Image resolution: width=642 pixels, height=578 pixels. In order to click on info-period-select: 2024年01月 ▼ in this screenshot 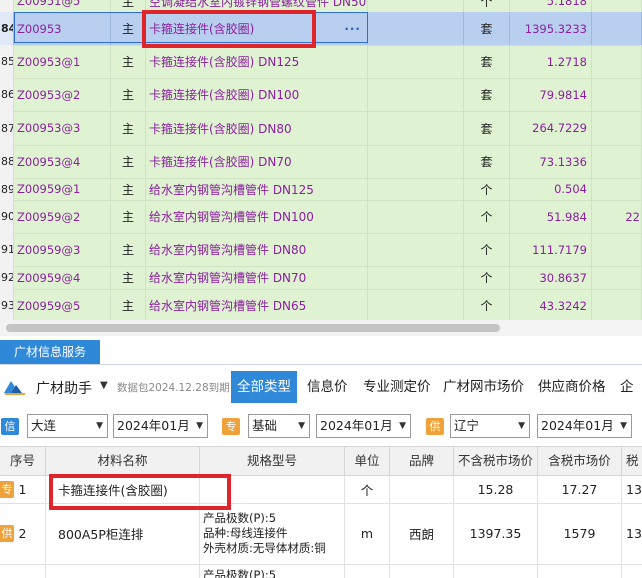, I will do `click(160, 426)`.